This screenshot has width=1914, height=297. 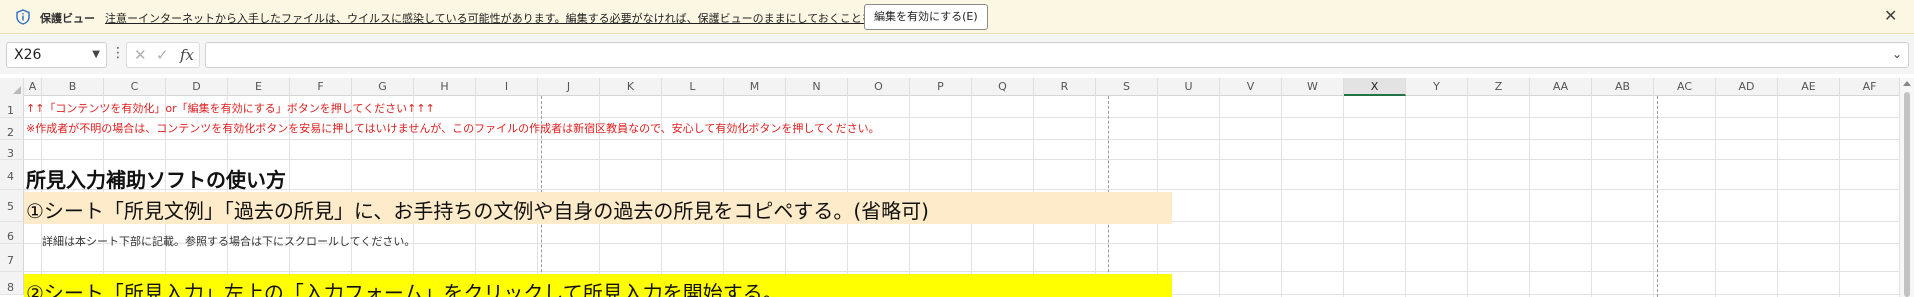 I want to click on column-header-aa: AA, so click(x=1561, y=87).